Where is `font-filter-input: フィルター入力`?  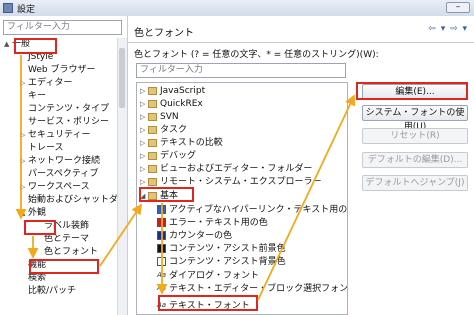
font-filter-input: フィルター入力 is located at coordinates (241, 70).